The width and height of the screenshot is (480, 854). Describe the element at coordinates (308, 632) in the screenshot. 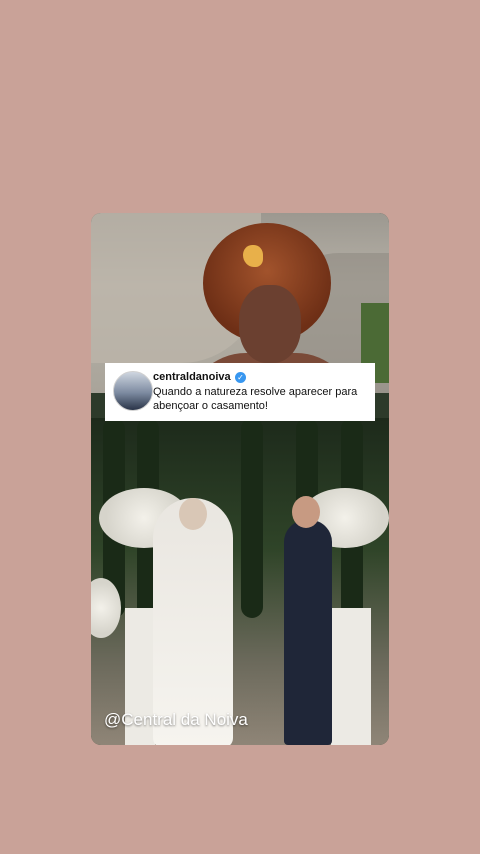

I see `groom` at that location.